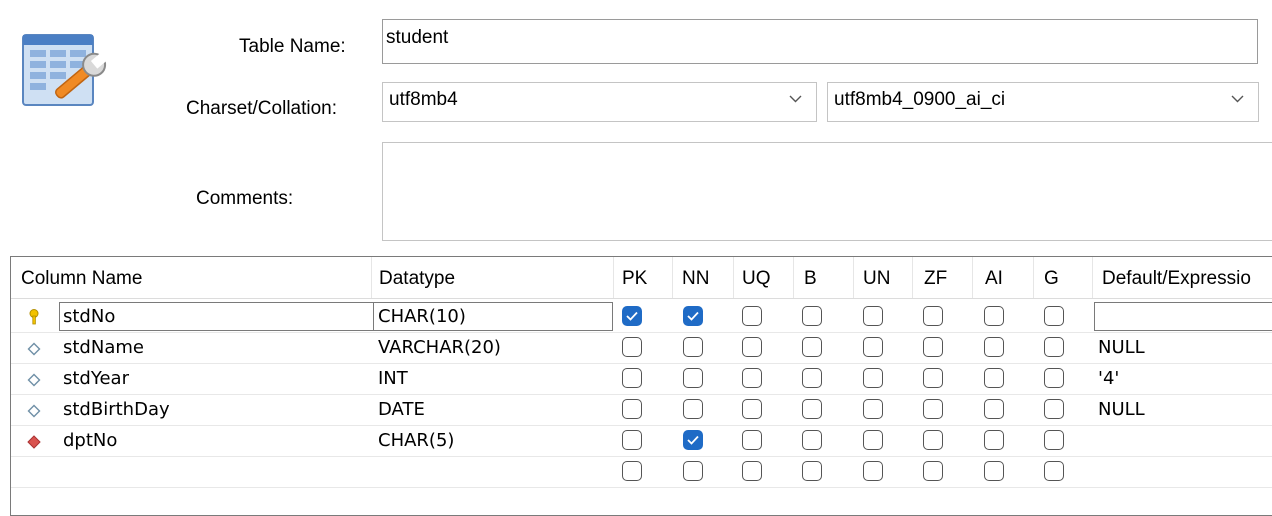  I want to click on header-default: Default/Expressio, so click(1173, 277).